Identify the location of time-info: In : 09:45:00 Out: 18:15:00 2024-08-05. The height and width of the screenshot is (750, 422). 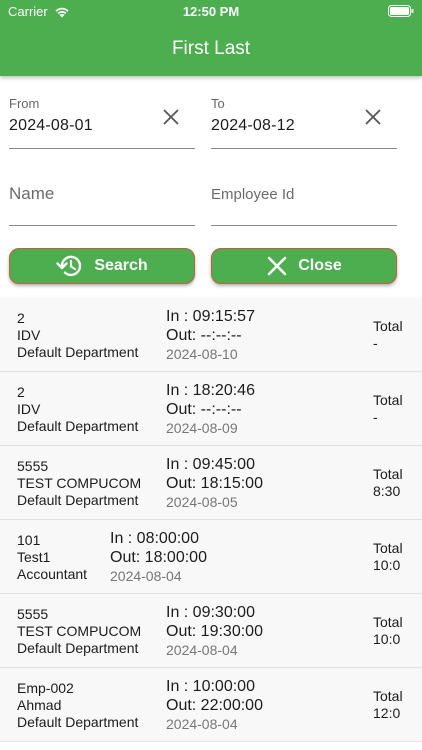
(214, 483).